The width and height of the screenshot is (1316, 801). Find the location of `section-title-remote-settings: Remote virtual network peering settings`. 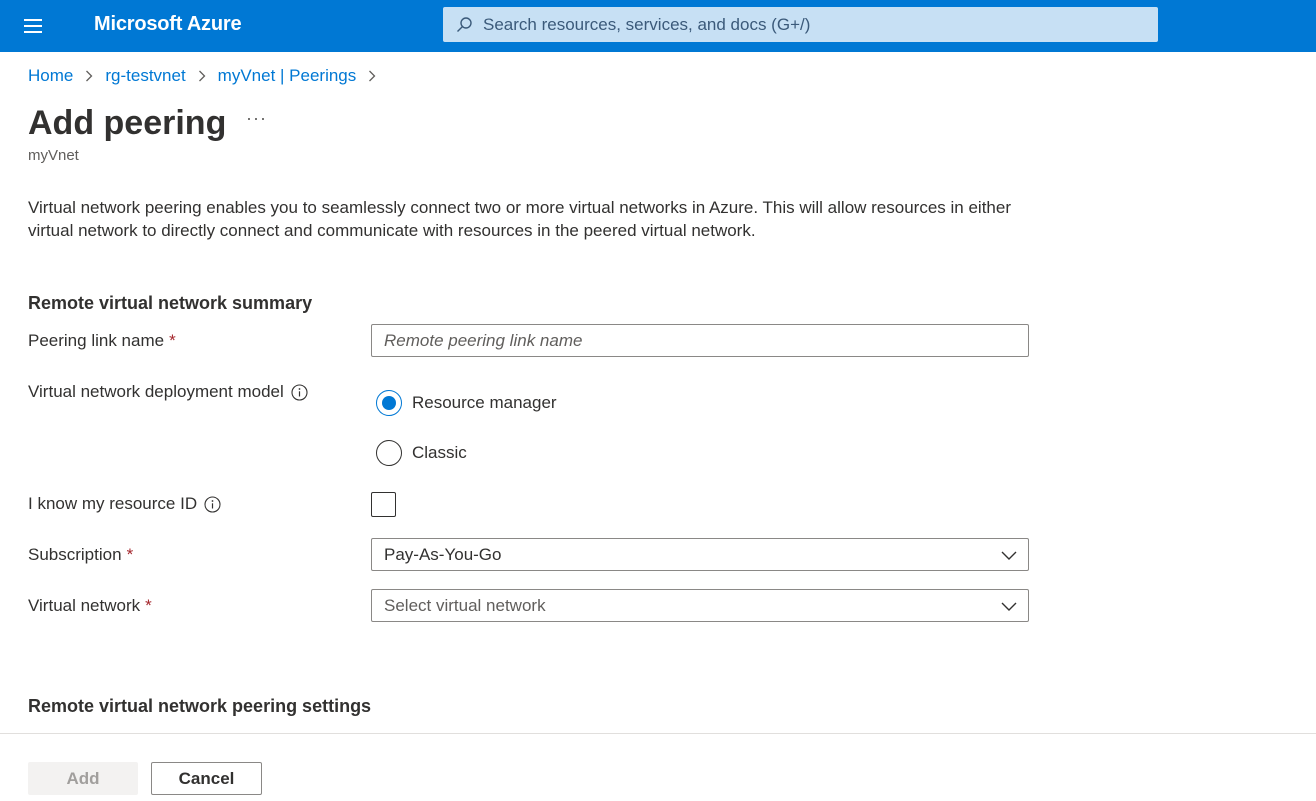

section-title-remote-settings: Remote virtual network peering settings is located at coordinates (200, 706).